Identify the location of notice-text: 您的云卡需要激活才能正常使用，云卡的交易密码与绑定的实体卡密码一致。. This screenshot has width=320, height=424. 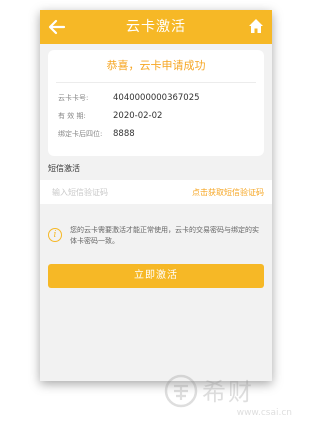
(164, 235).